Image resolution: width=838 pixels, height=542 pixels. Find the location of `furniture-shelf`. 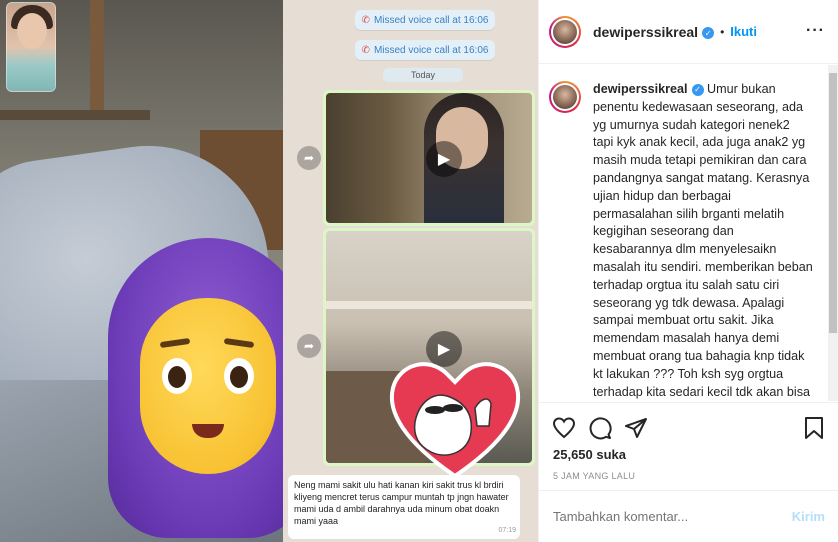

furniture-shelf is located at coordinates (97, 60).